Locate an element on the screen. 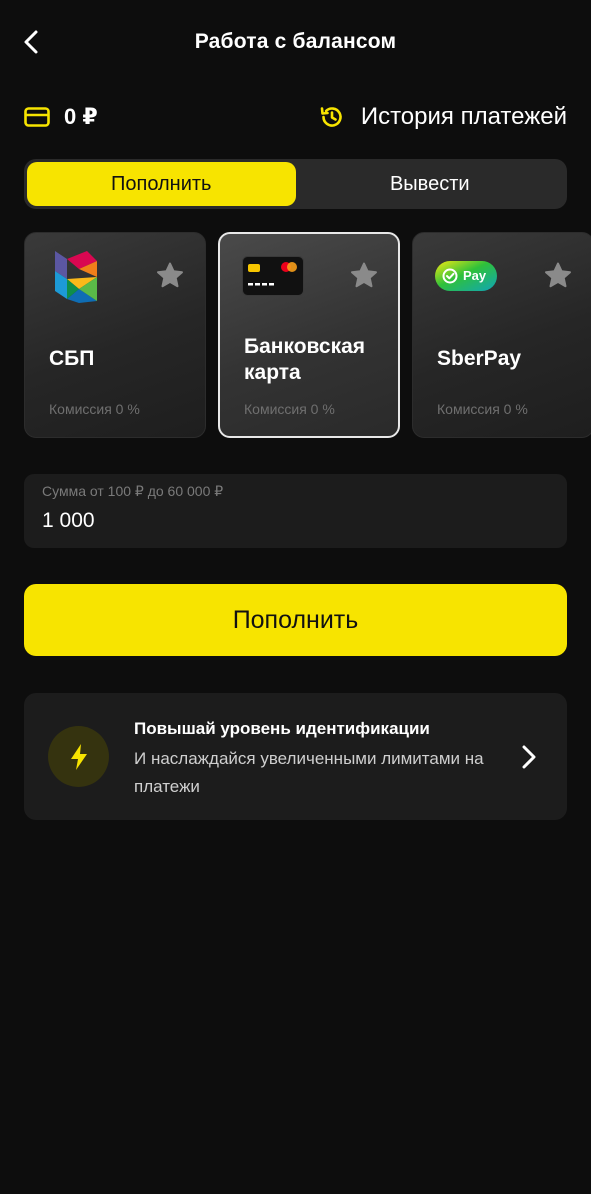 This screenshot has height=1194, width=591. history-icon is located at coordinates (331, 117).